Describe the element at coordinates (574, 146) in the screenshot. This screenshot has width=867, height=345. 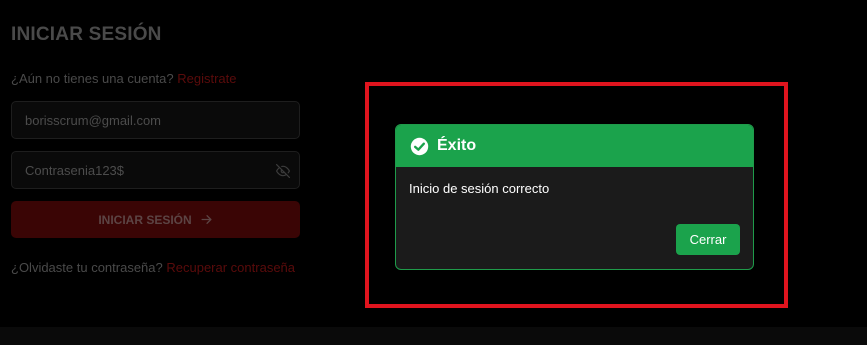
I see `modal-header: Éxito` at that location.